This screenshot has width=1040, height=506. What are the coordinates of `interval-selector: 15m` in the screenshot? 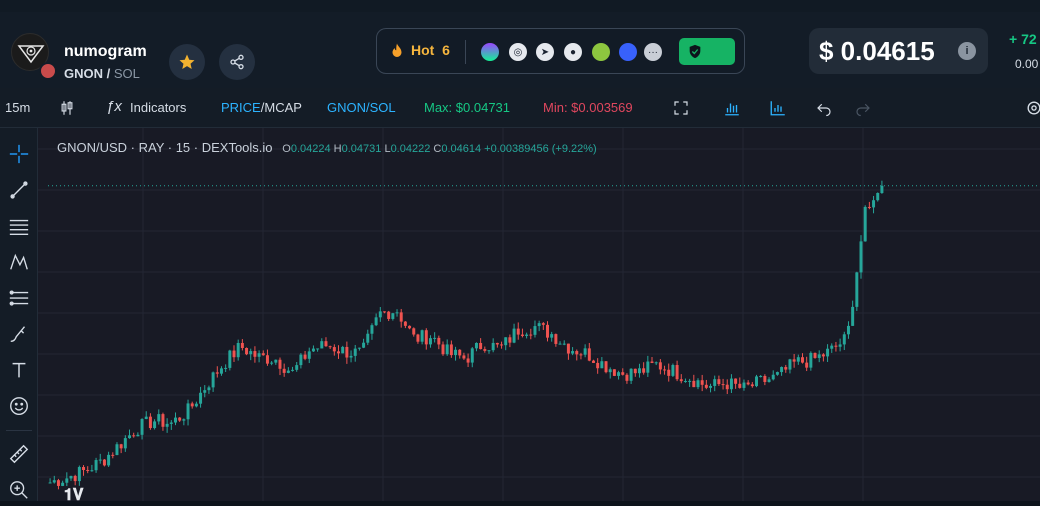 It's located at (17, 107).